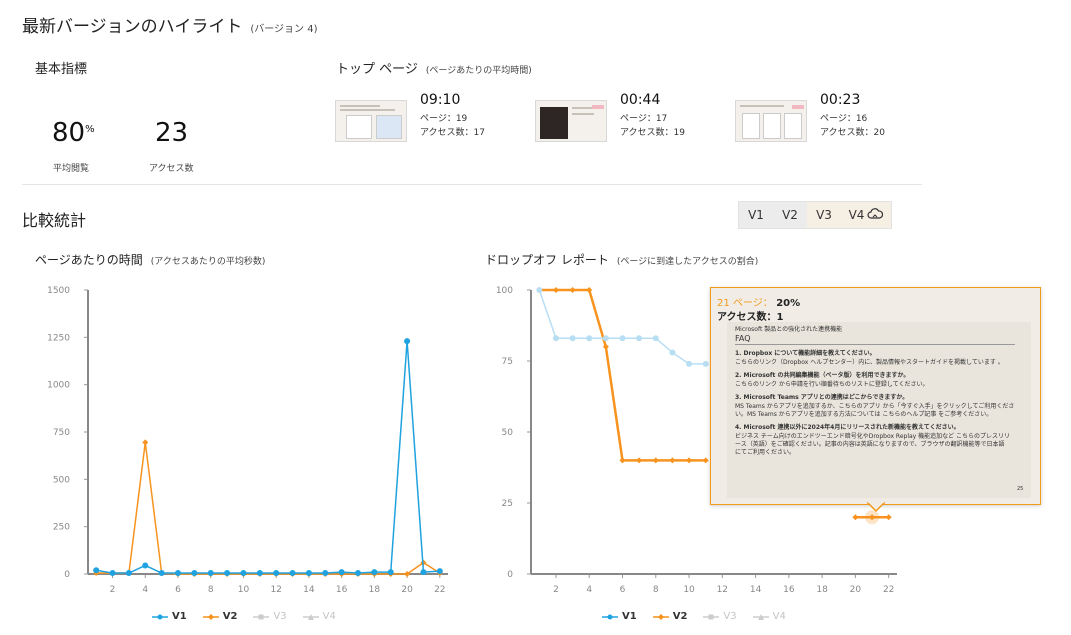 This screenshot has height=635, width=1071. What do you see at coordinates (67, 575) in the screenshot?
I see `time-y-tick-label: 0` at bounding box center [67, 575].